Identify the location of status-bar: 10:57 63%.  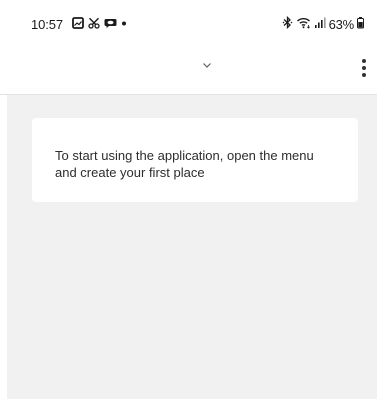
(188, 21).